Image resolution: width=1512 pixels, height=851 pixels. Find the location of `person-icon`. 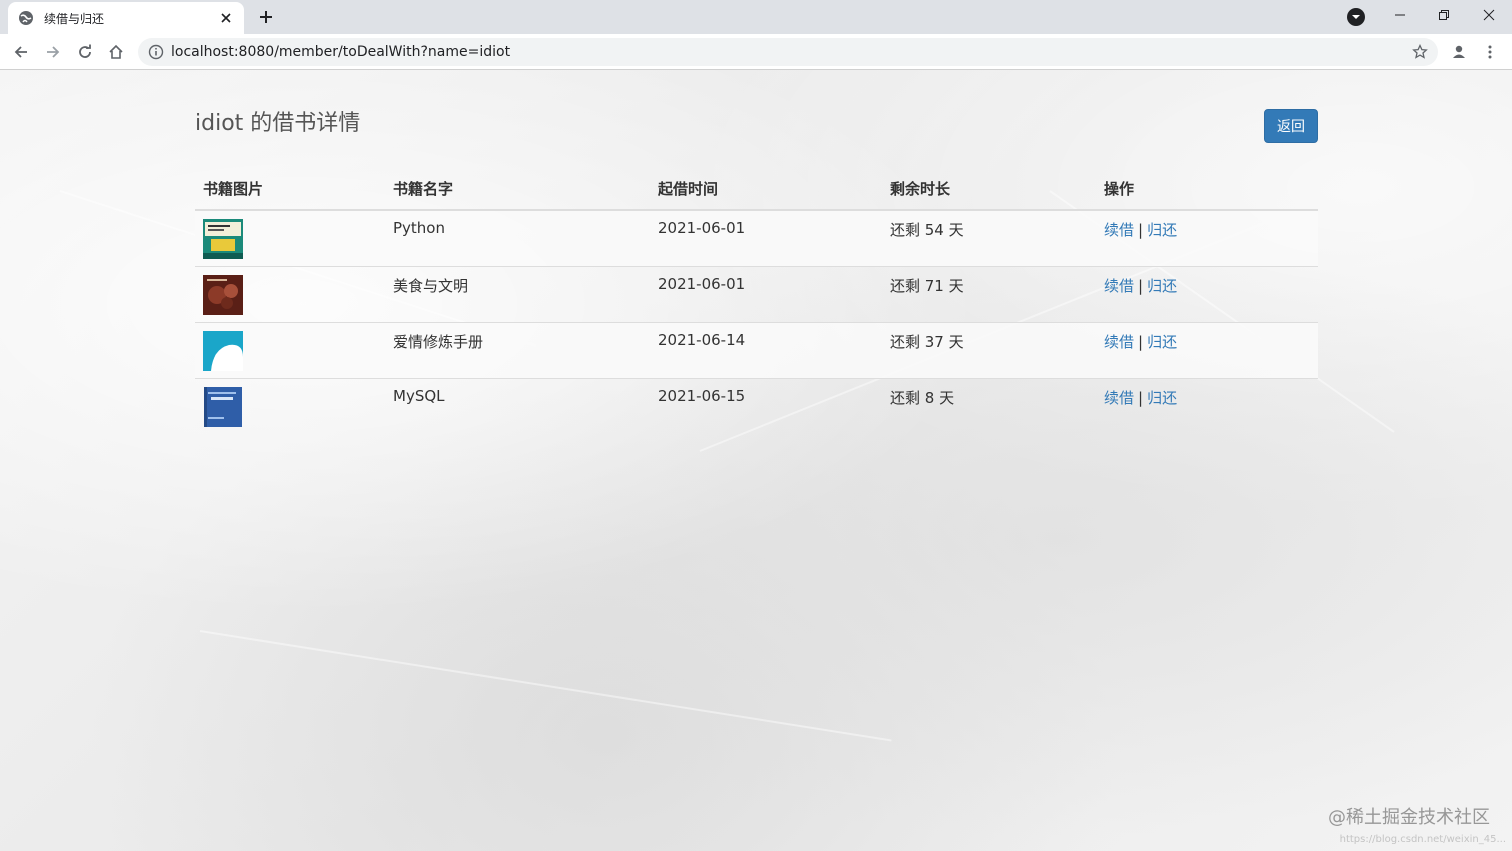

person-icon is located at coordinates (1459, 51).